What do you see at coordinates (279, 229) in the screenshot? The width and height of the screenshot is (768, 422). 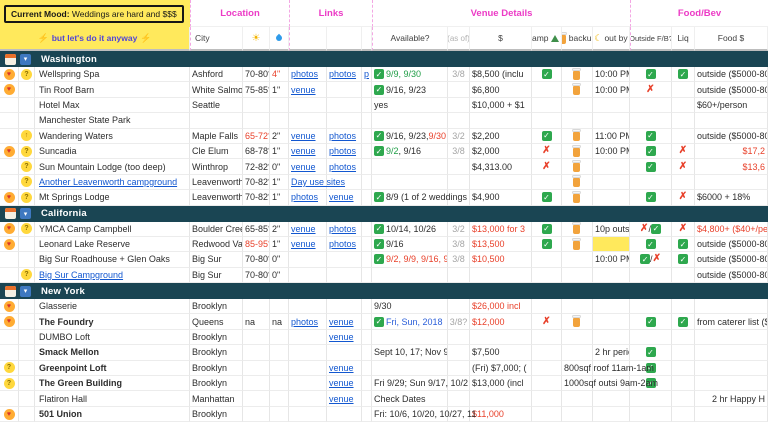 I see `rain-cell: 2"` at bounding box center [279, 229].